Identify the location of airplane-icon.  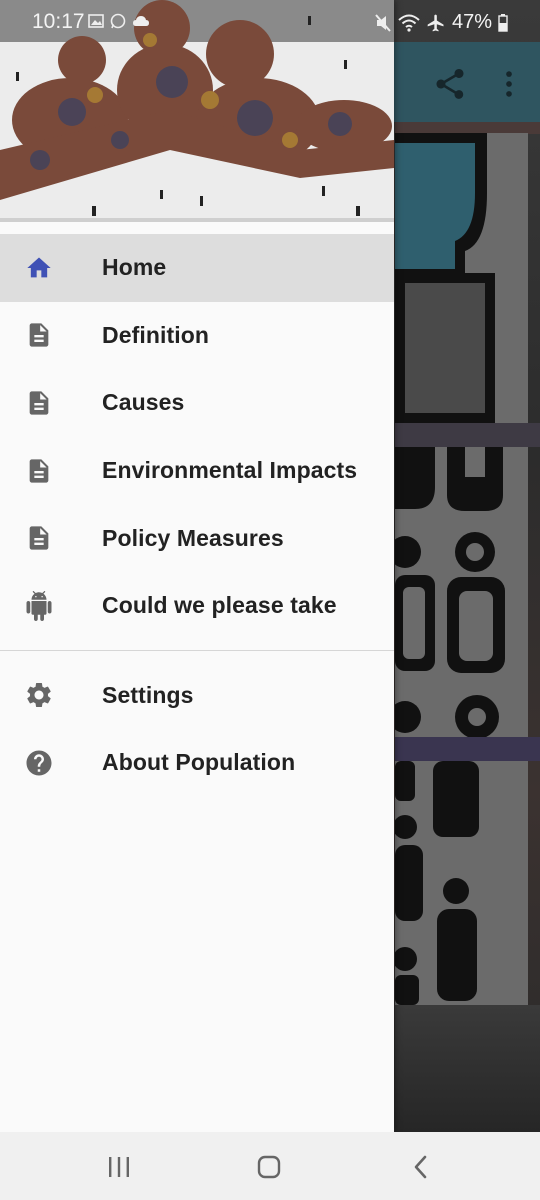
(436, 23).